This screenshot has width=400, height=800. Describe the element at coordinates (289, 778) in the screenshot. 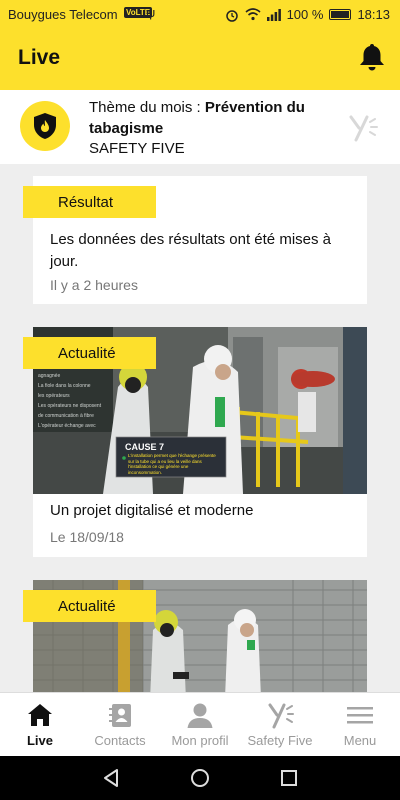

I see `recent-apps-icon` at that location.